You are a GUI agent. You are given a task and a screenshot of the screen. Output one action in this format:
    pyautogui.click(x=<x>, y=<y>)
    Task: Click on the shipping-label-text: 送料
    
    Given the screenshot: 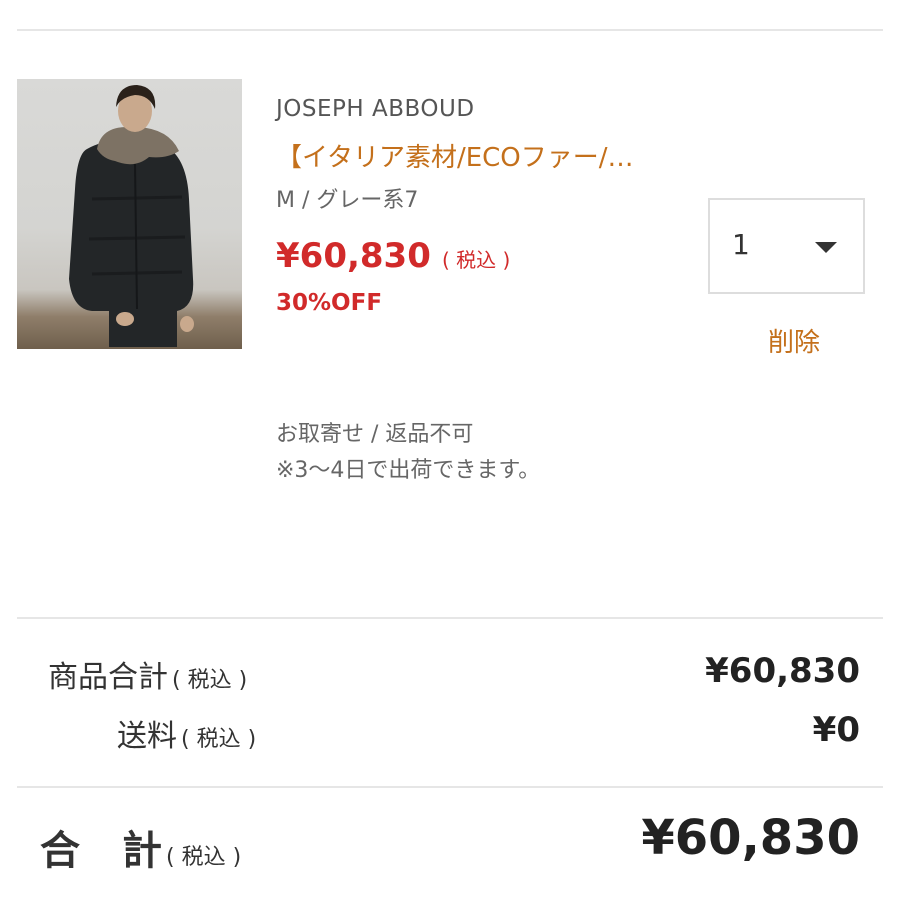 What is the action you would take?
    pyautogui.click(x=147, y=736)
    